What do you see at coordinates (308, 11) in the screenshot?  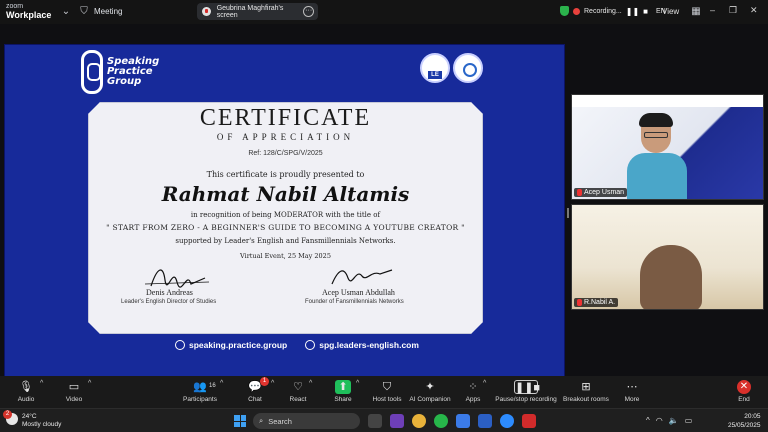 I see `more-icon: ···` at bounding box center [308, 11].